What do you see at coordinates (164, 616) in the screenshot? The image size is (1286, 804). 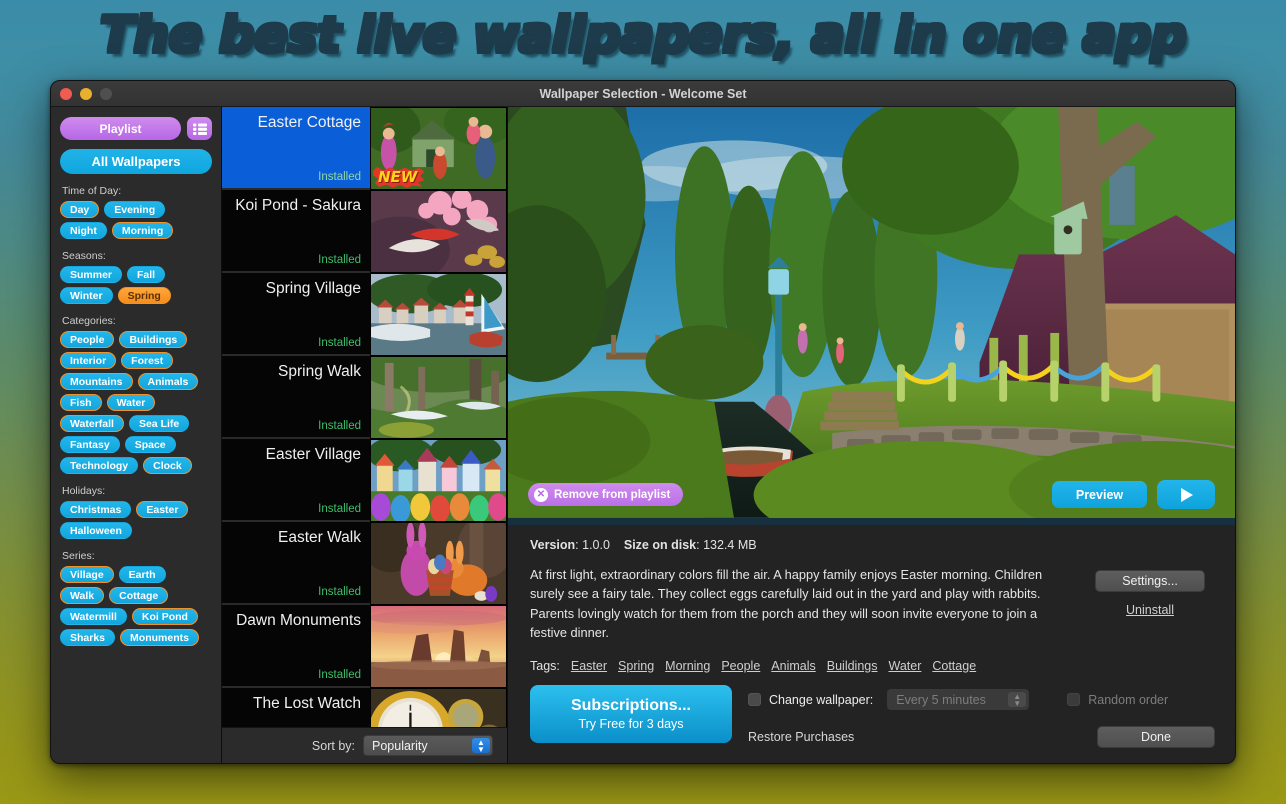 I see `filter-chip-koi-pond: Koi Pond` at bounding box center [164, 616].